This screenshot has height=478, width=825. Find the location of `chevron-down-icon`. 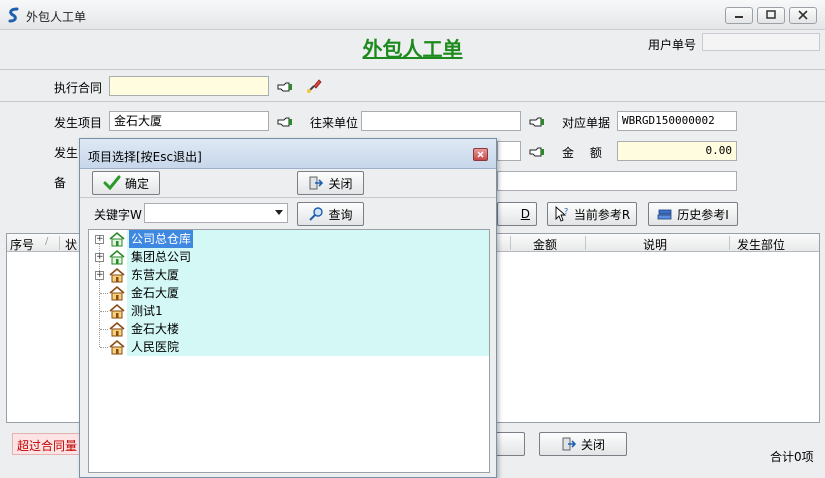

chevron-down-icon is located at coordinates (279, 213).